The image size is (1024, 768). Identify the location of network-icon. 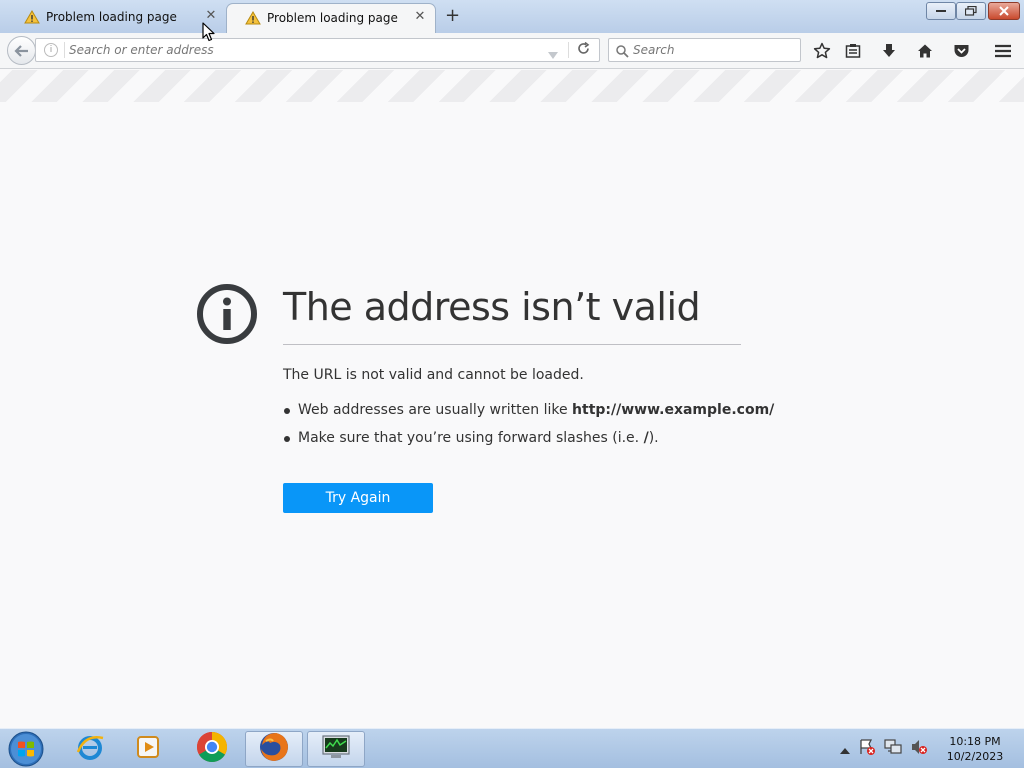
(893, 749).